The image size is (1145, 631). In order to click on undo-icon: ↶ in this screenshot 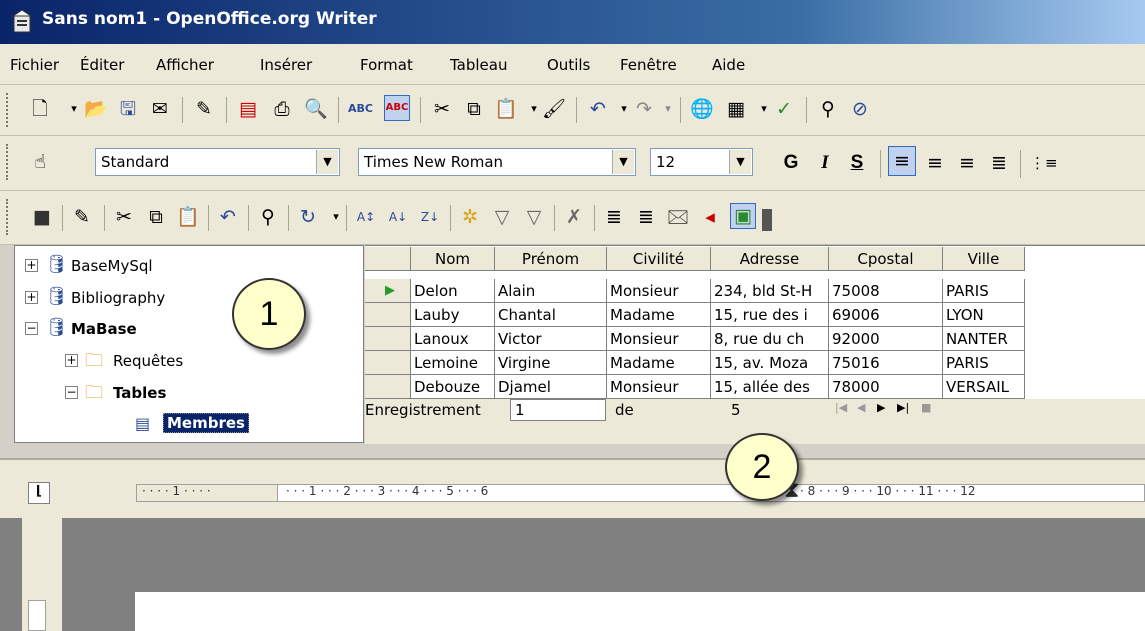, I will do `click(228, 217)`.